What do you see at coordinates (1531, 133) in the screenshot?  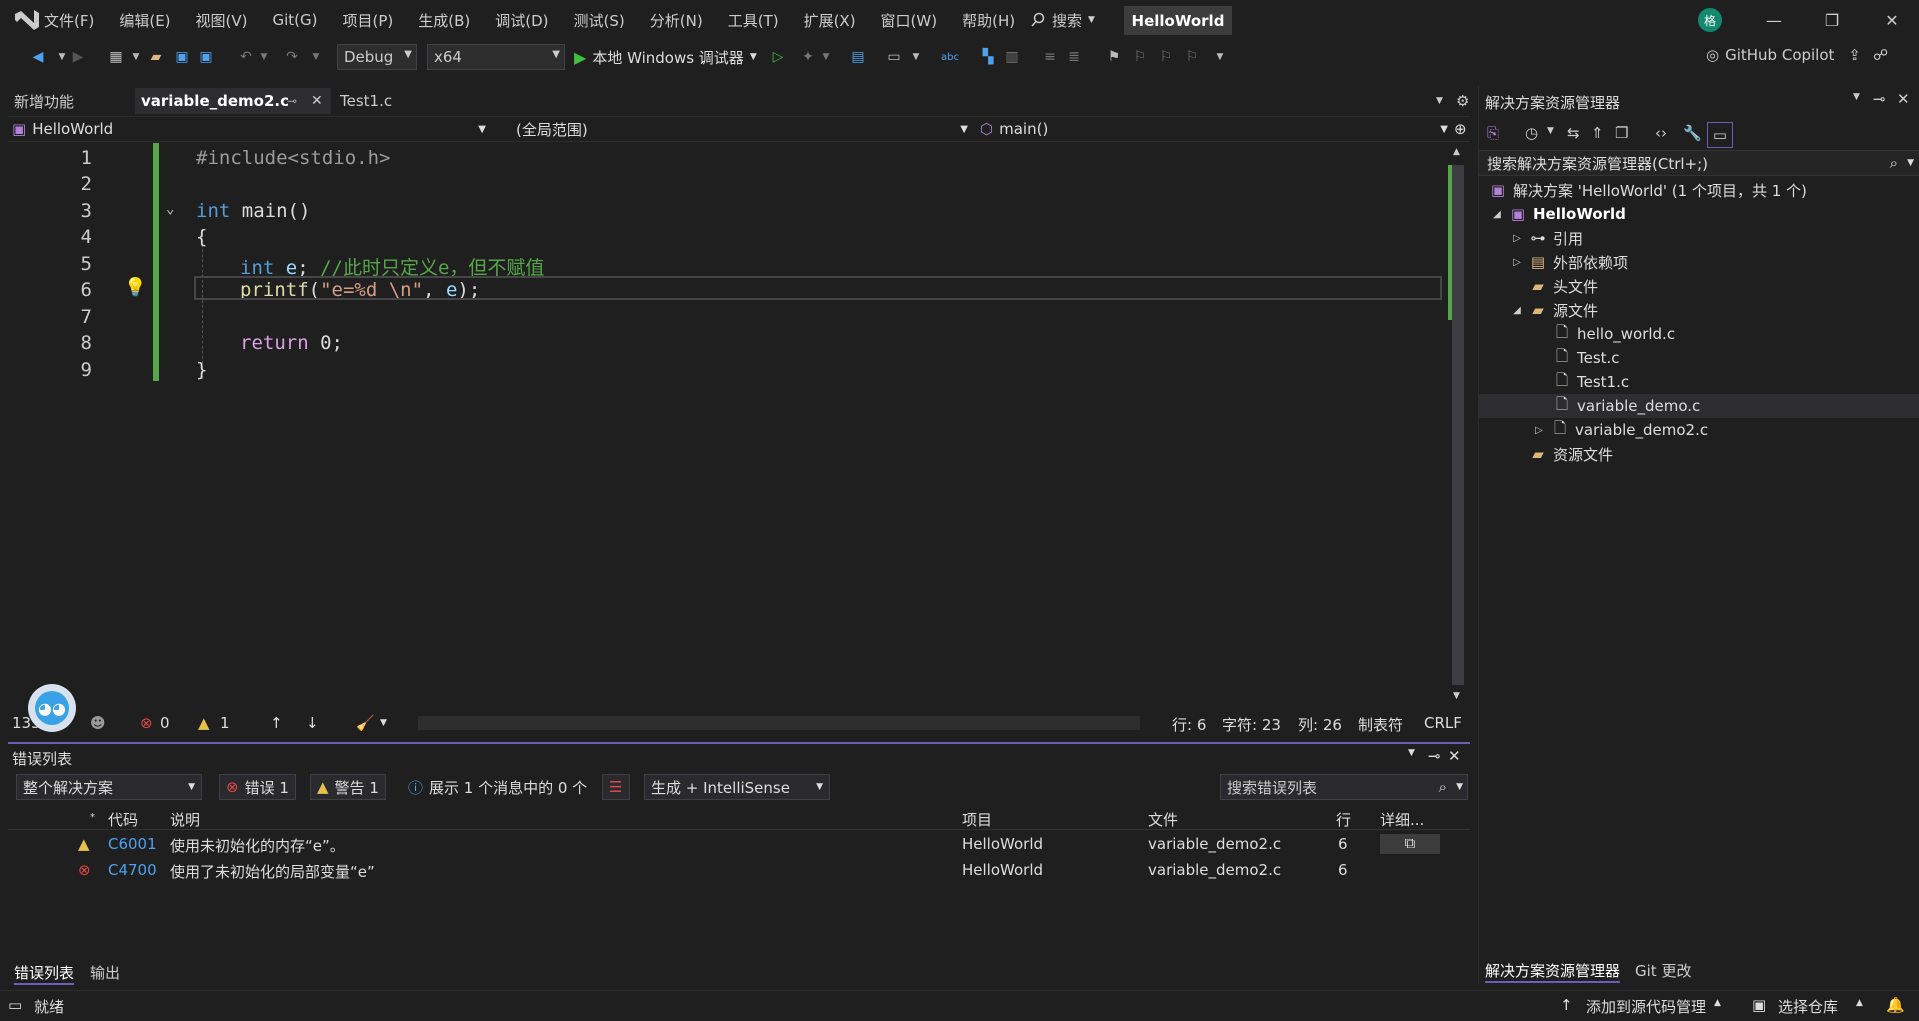 I see `history-icon: ◷` at bounding box center [1531, 133].